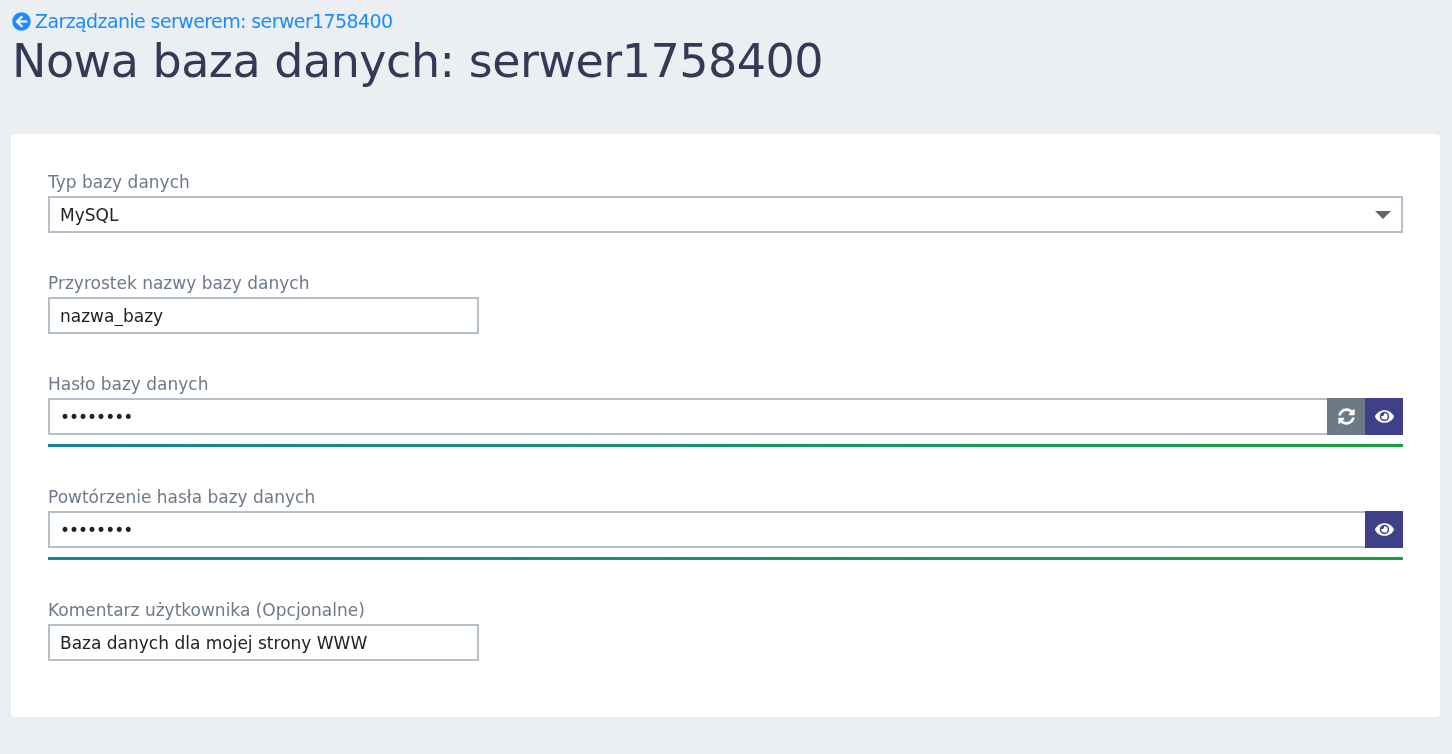  What do you see at coordinates (1383, 214) in the screenshot?
I see `caret-icon` at bounding box center [1383, 214].